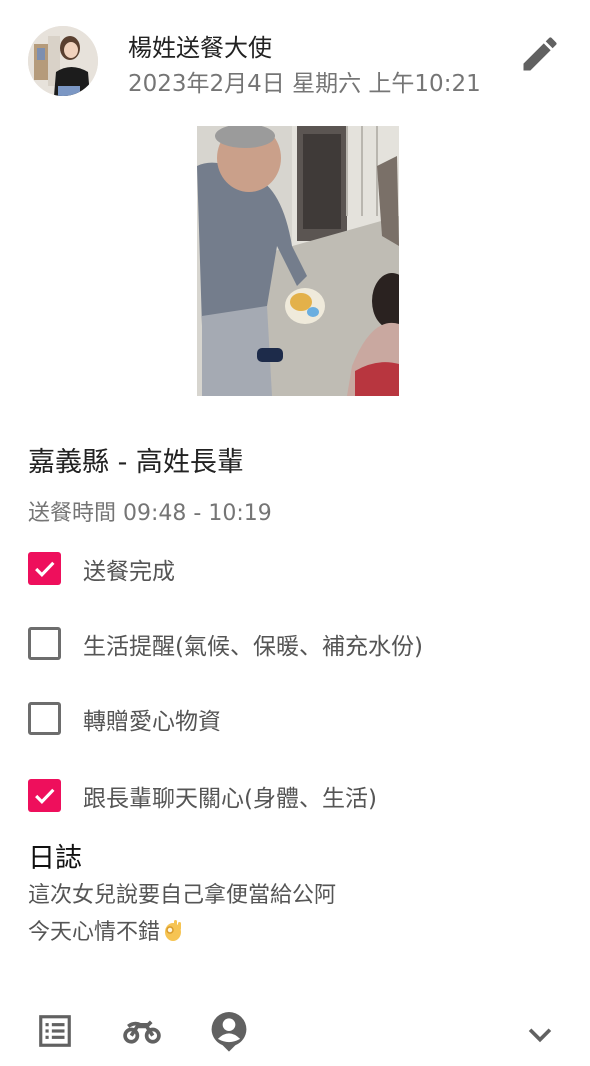  What do you see at coordinates (295, 1028) in the screenshot?
I see `bottom-action-bar` at bounding box center [295, 1028].